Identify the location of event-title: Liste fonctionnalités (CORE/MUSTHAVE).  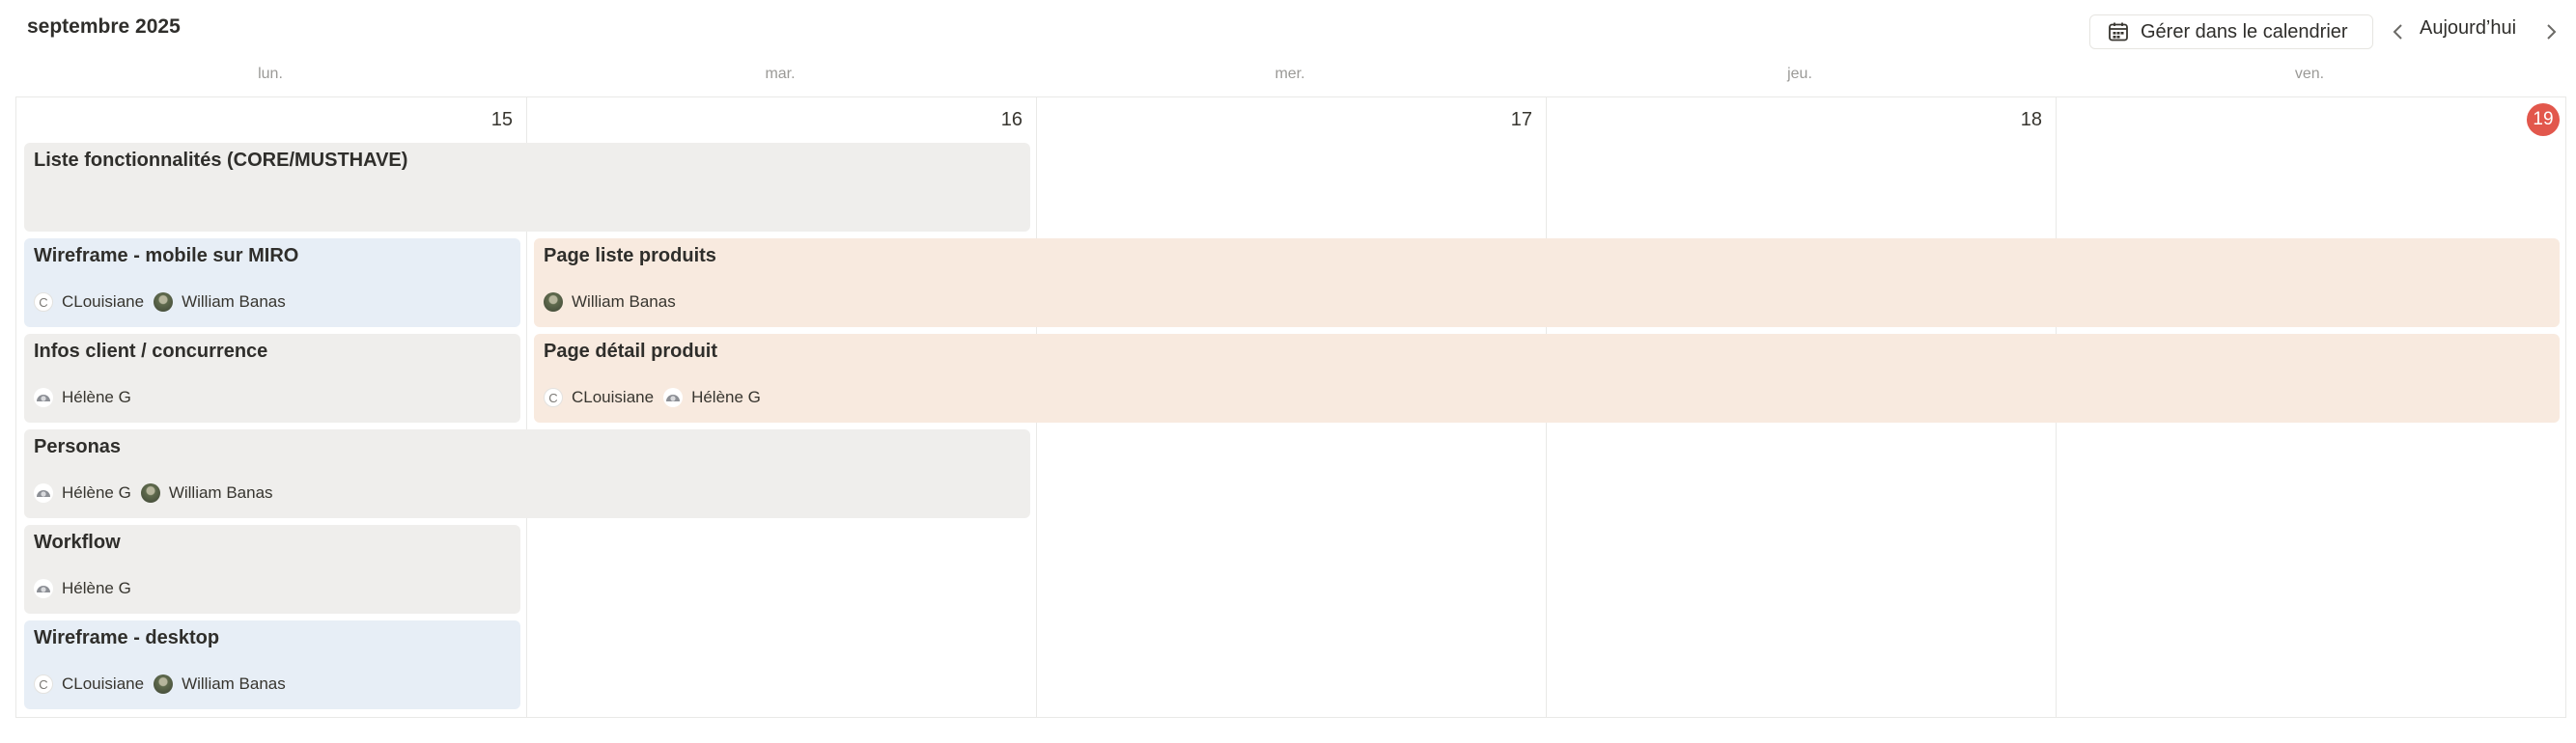
(221, 161).